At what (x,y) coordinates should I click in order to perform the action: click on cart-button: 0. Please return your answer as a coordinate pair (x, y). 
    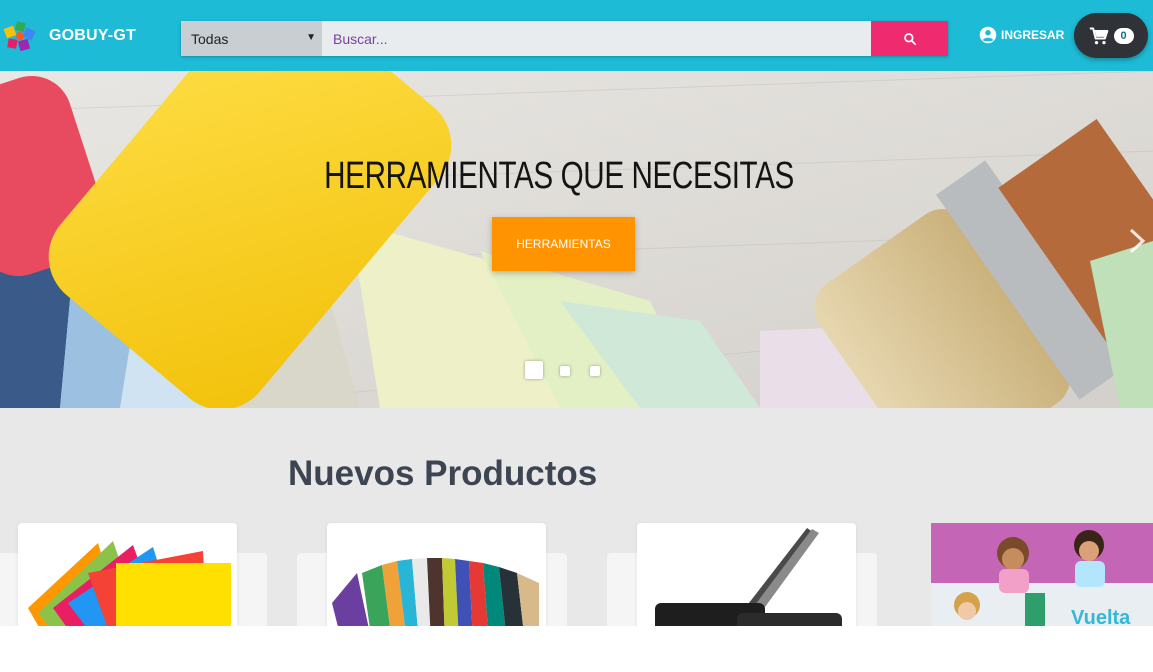
    Looking at the image, I should click on (1111, 35).